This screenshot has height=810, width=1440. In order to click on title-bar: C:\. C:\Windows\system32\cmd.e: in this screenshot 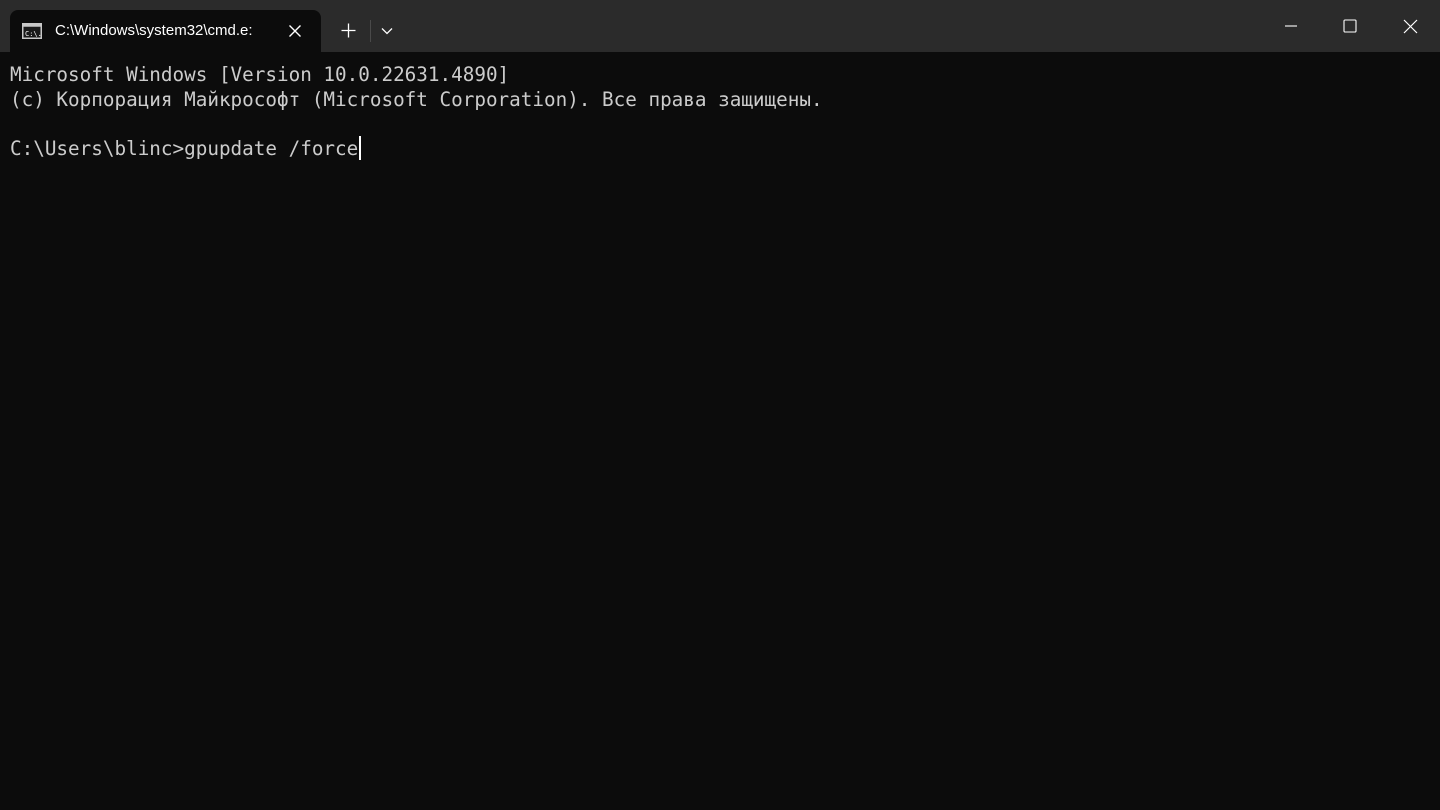, I will do `click(720, 26)`.